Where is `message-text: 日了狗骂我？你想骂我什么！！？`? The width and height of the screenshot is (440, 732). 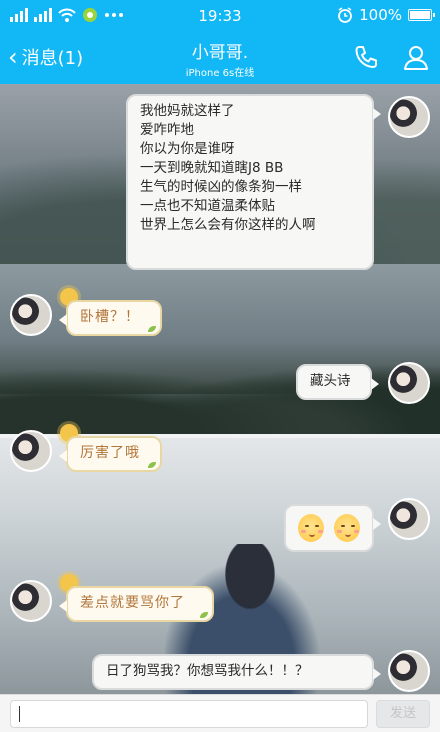
message-text: 日了狗骂我？你想骂我什么！！？ is located at coordinates (207, 671).